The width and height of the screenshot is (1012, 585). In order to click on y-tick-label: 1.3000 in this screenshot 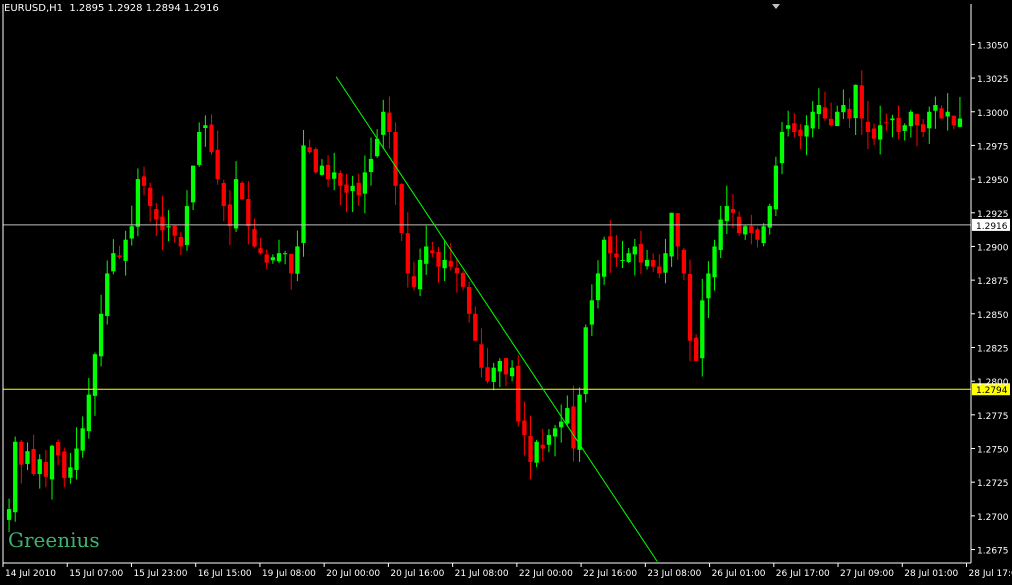, I will do `click(993, 114)`.